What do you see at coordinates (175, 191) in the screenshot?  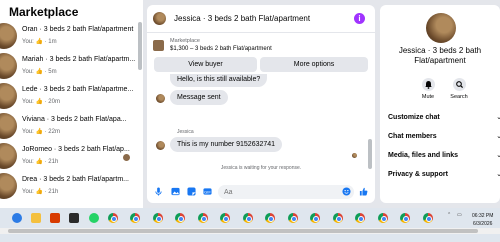 I see `image-icon` at bounding box center [175, 191].